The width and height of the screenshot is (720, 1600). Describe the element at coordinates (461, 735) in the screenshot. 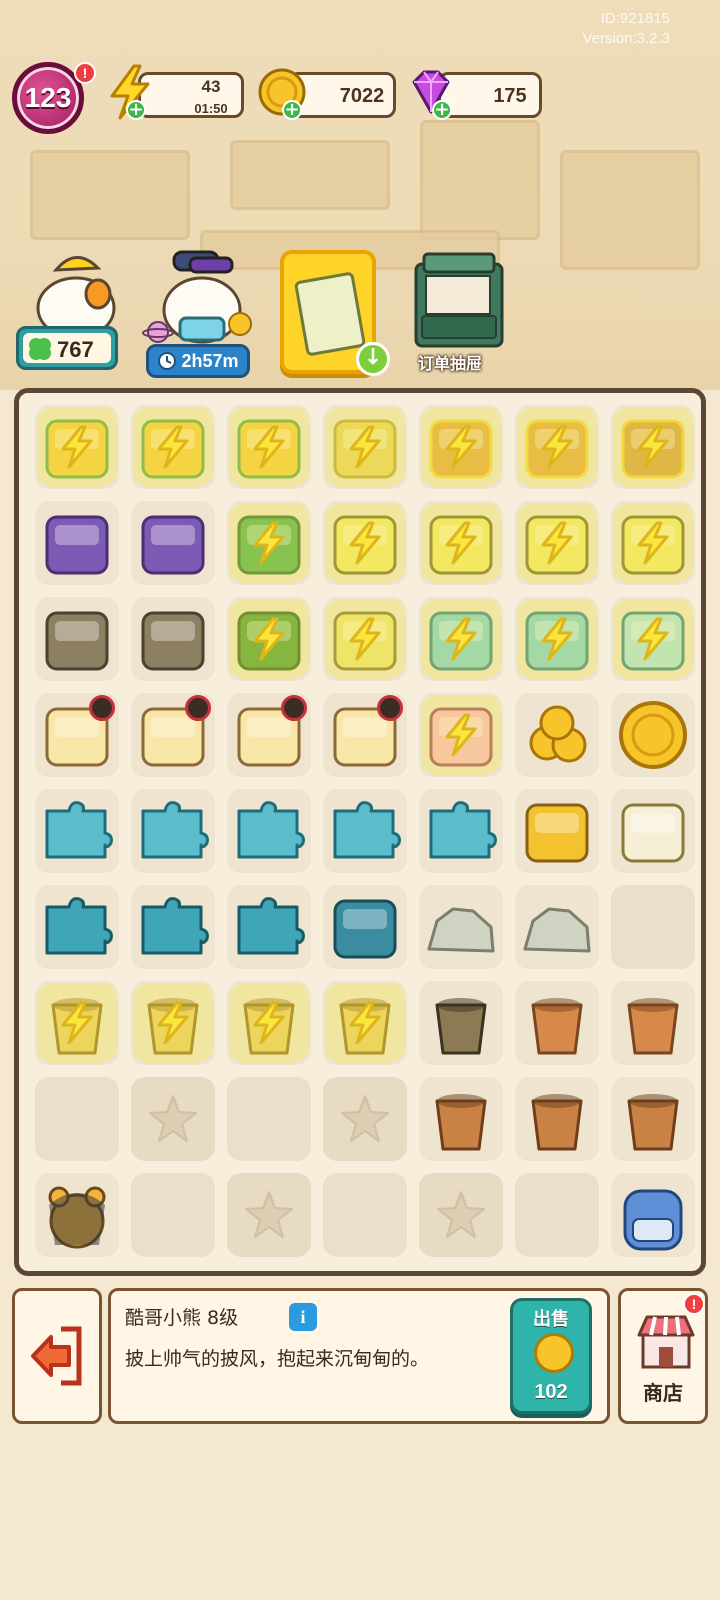

I see `fridge-item` at that location.